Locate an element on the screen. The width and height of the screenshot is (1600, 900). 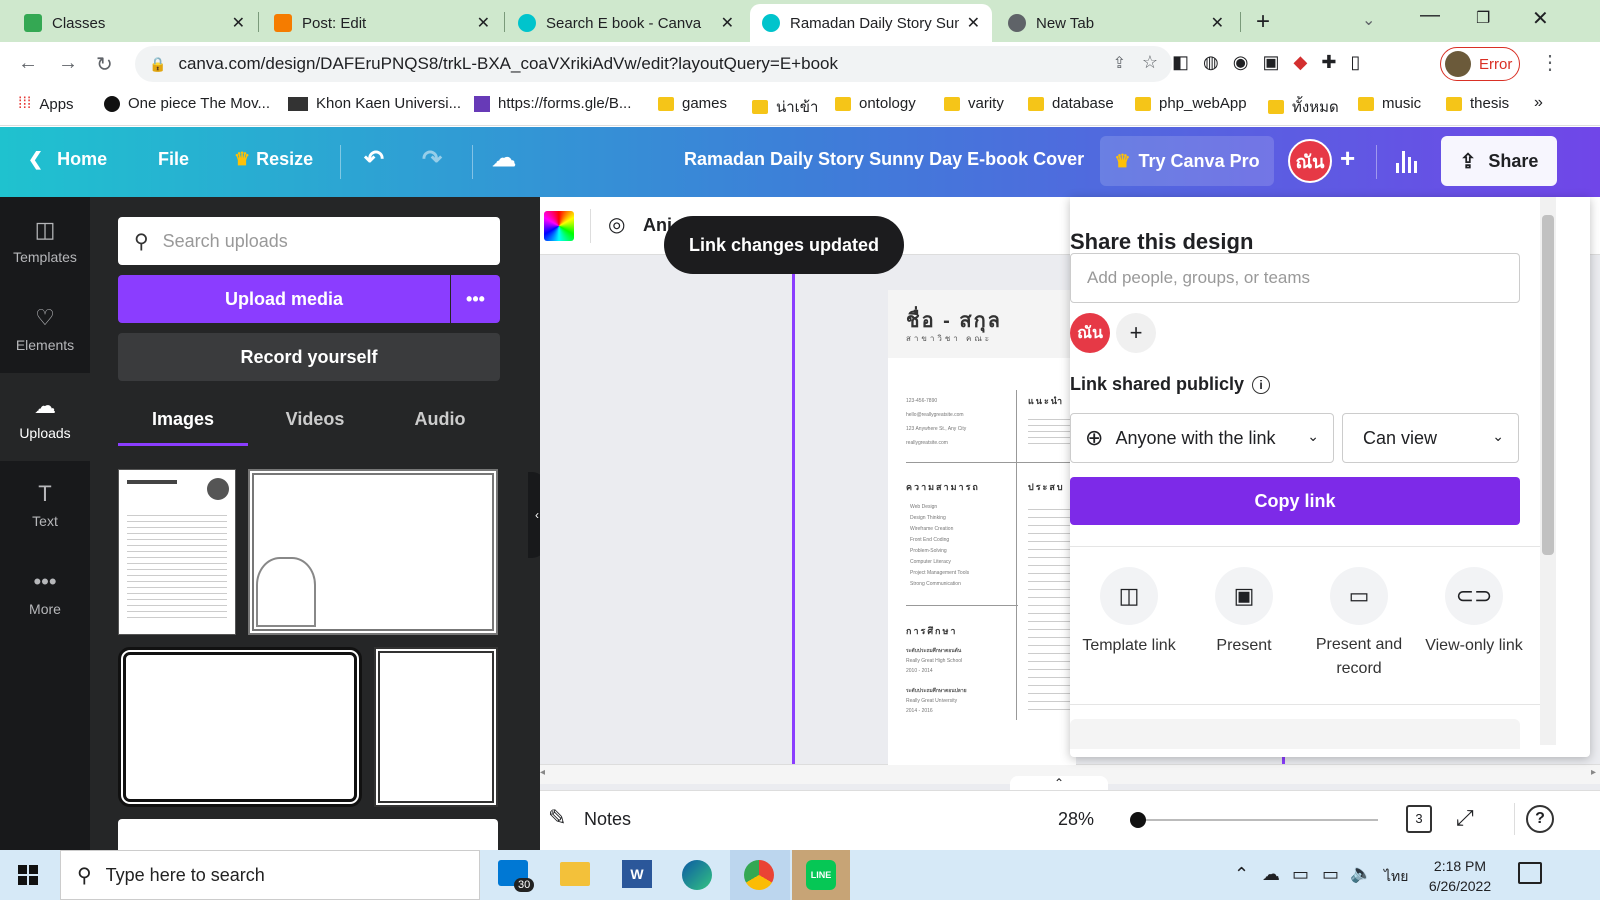
share-option-present: ▣ Present is located at coordinates (1244, 627).